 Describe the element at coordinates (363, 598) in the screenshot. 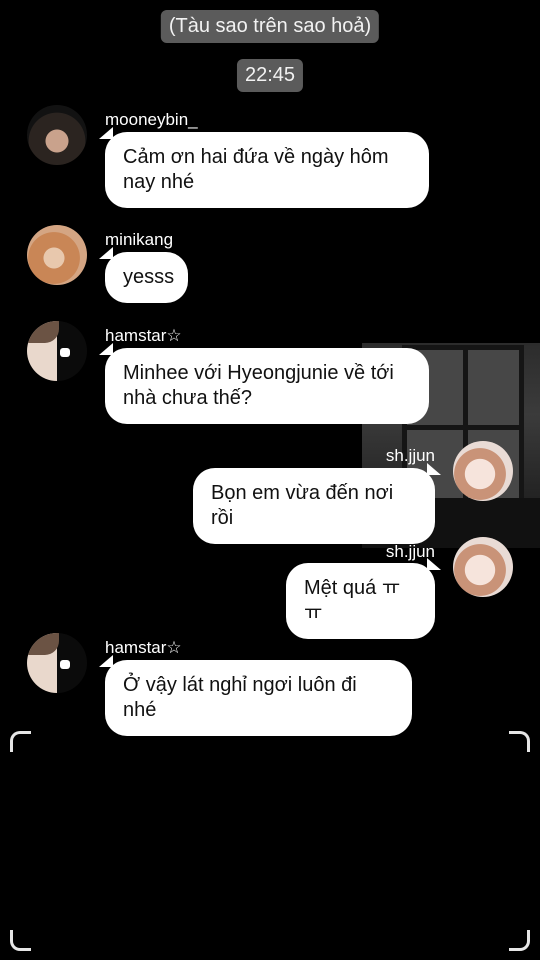

I see `message-bubble: Mệt quá ㅠㅠ` at that location.